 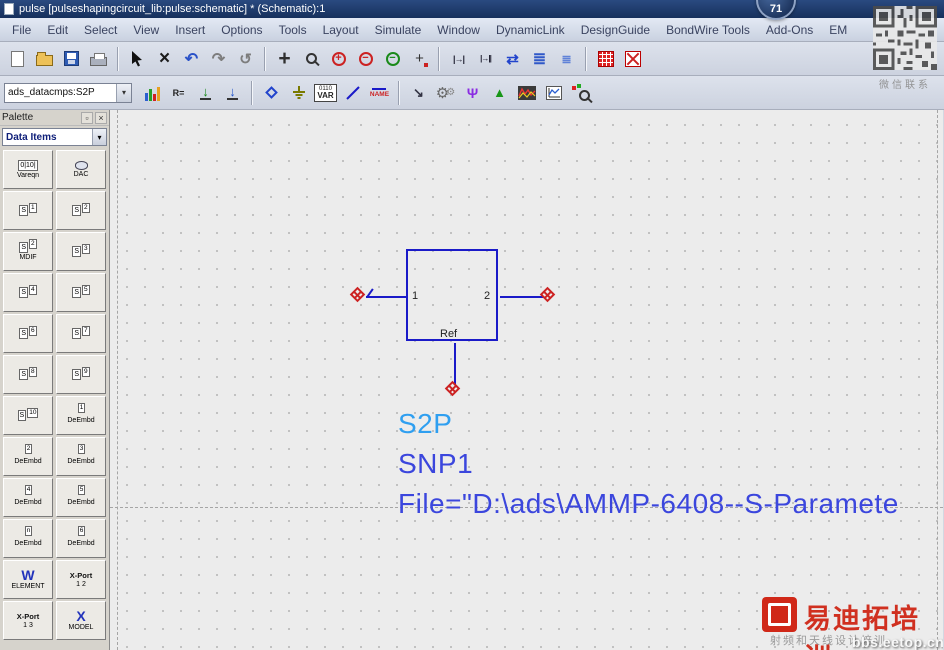 I want to click on port-diamond-ref, so click(x=452, y=388).